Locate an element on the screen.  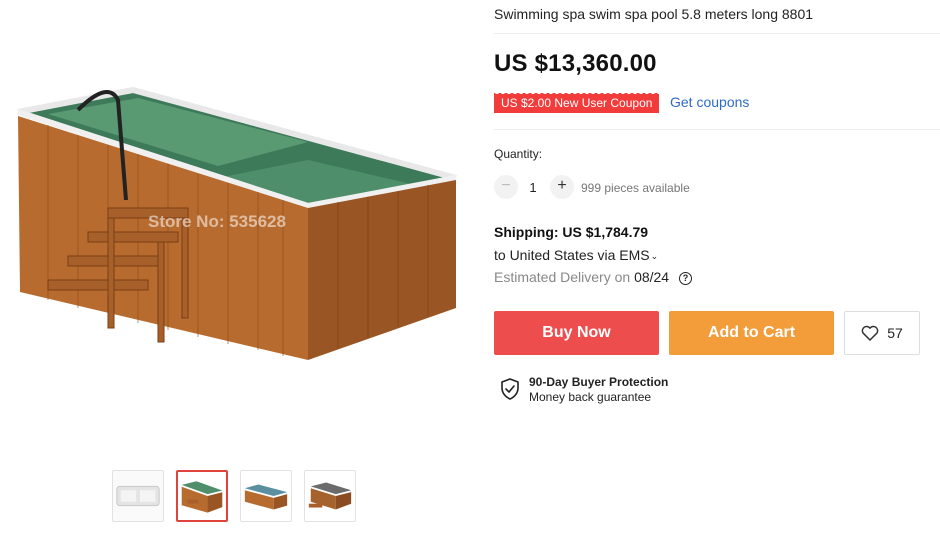
shipping-destination-text: to United States via EMS is located at coordinates (572, 255).